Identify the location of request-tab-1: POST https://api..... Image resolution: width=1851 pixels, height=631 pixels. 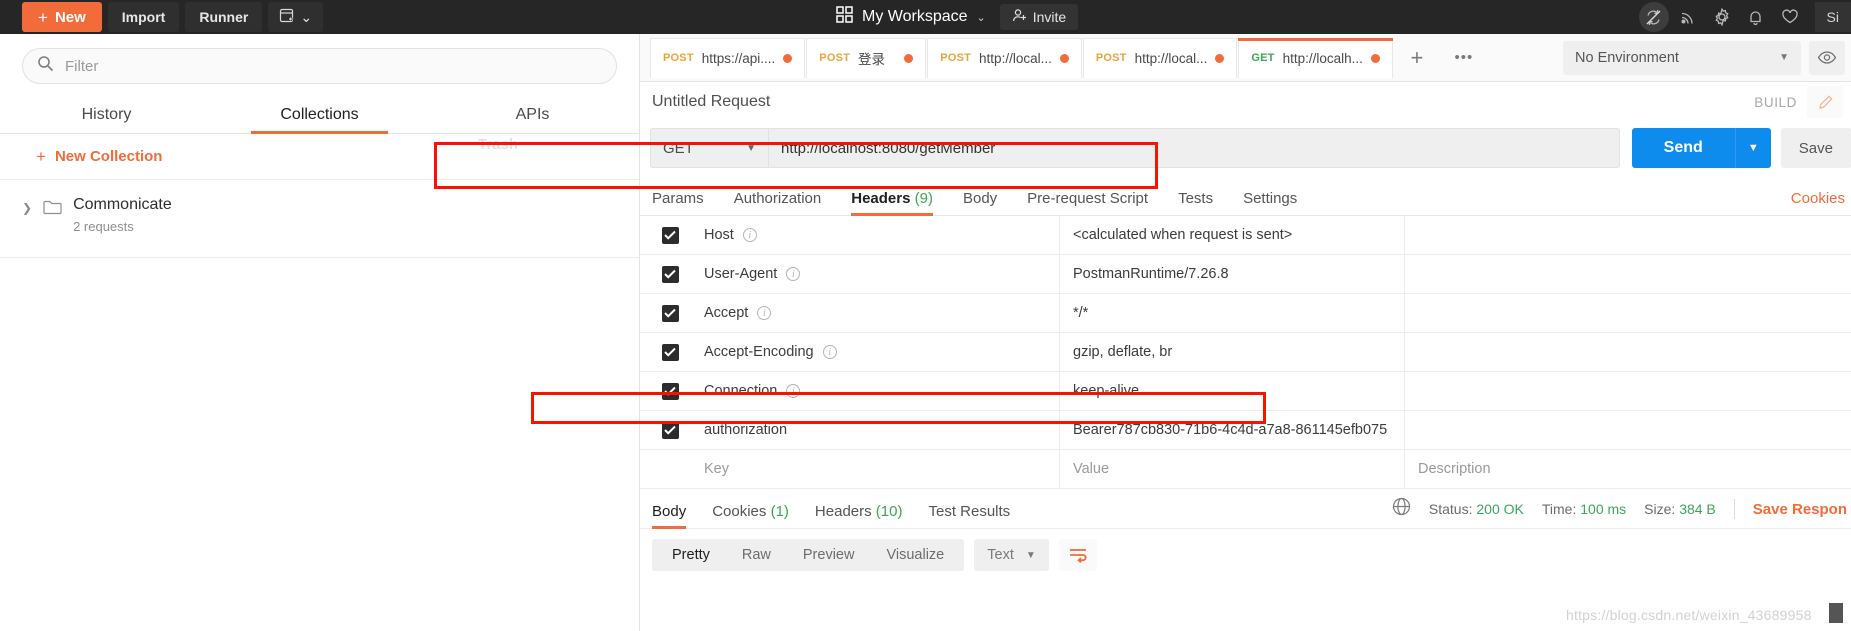
(728, 57).